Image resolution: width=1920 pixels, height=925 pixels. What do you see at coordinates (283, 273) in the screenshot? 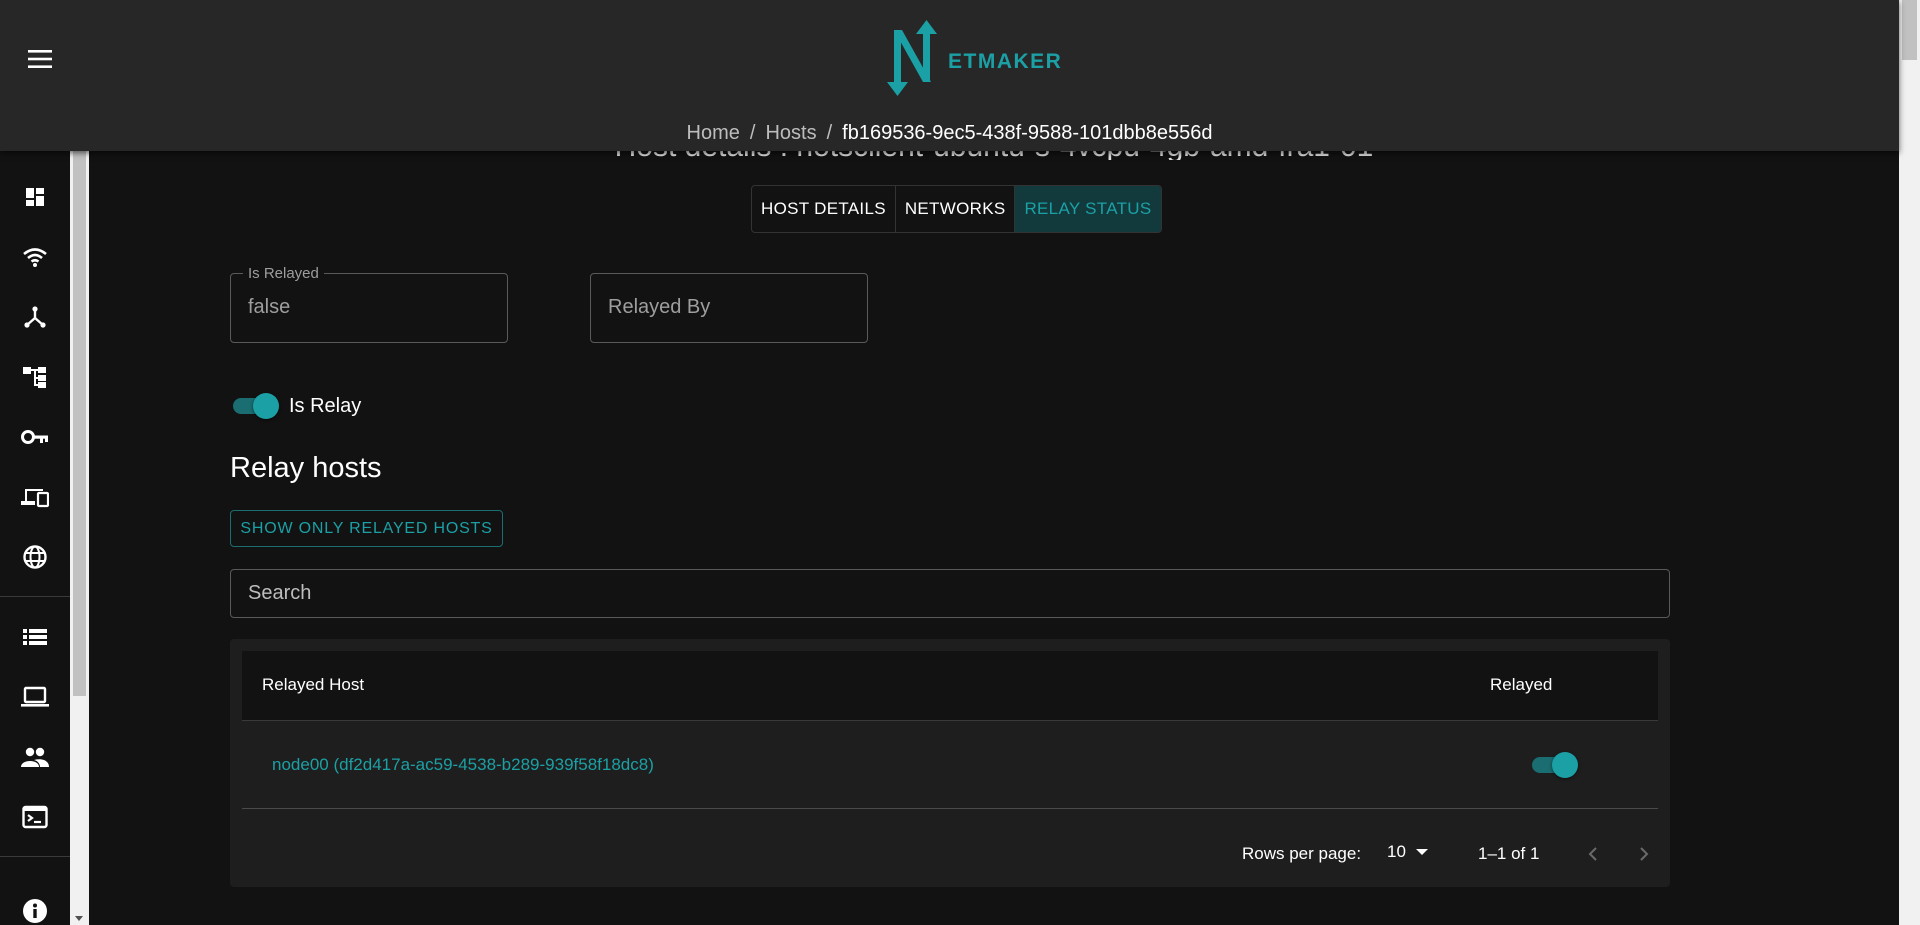
I see `is-relayed-label: Is Relayed` at bounding box center [283, 273].